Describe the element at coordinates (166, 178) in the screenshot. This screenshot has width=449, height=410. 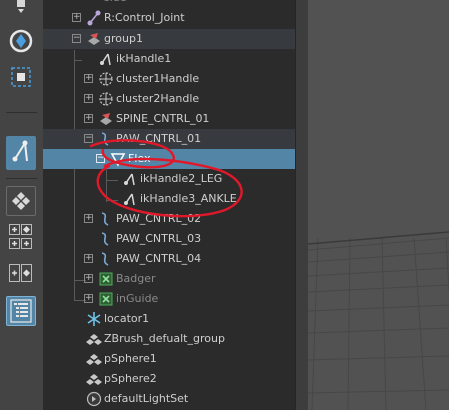
I see `red-annotation-scribble` at that location.